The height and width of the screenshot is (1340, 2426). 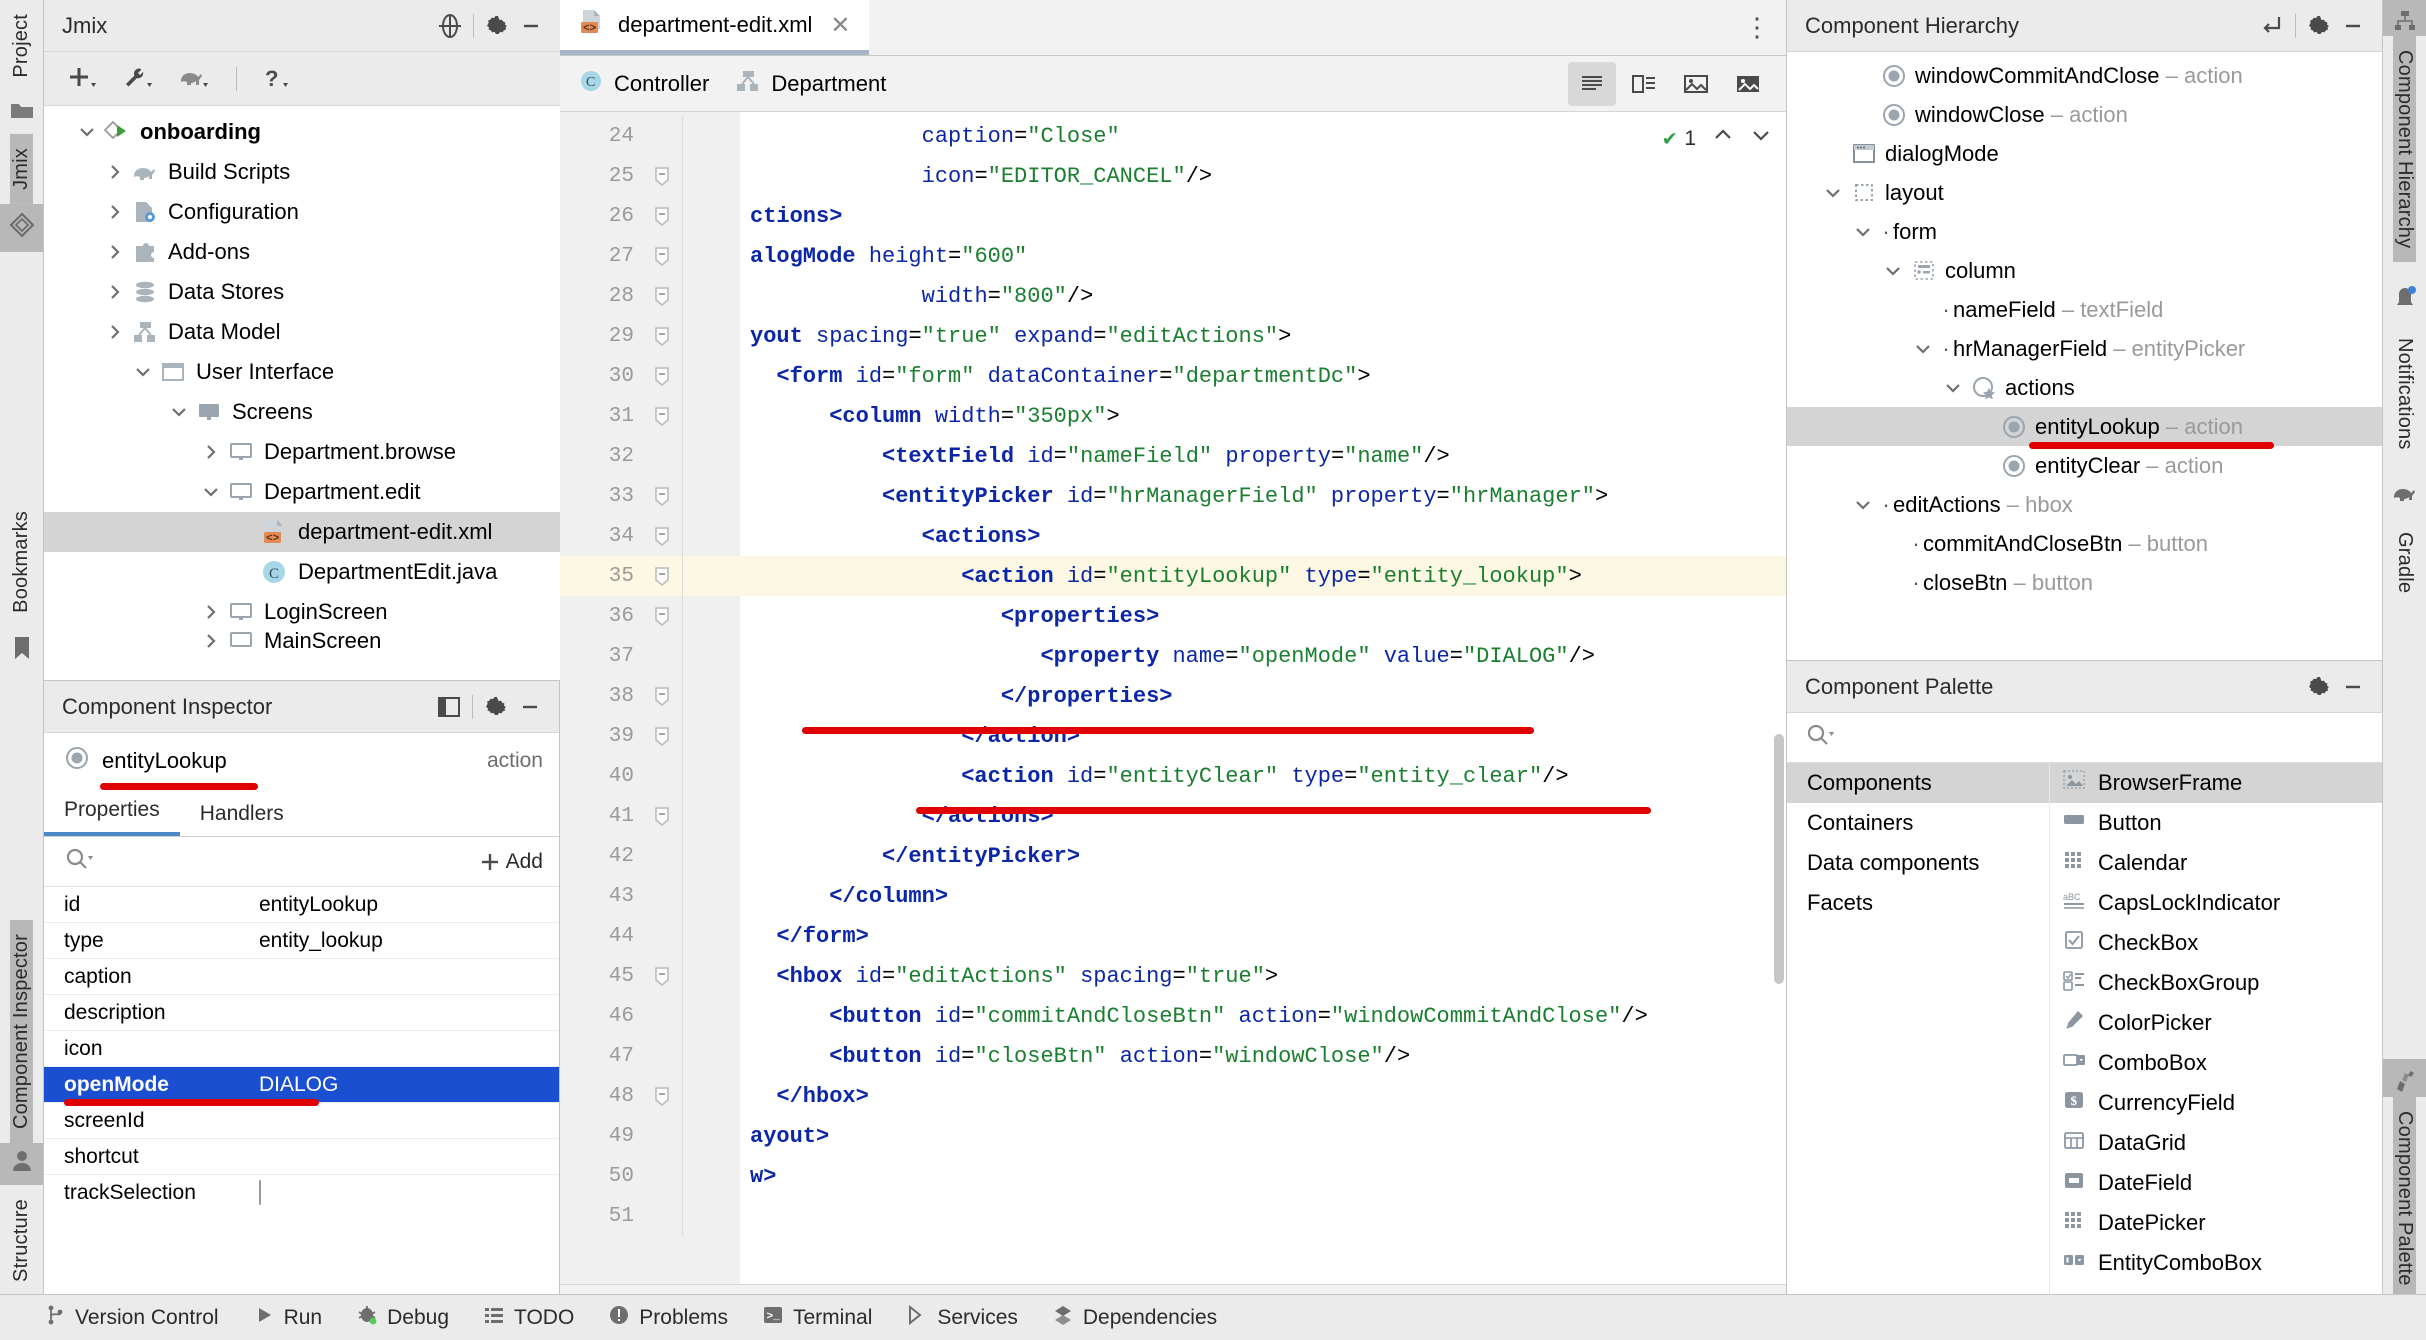 I want to click on code-line: w>, so click(x=1263, y=1176).